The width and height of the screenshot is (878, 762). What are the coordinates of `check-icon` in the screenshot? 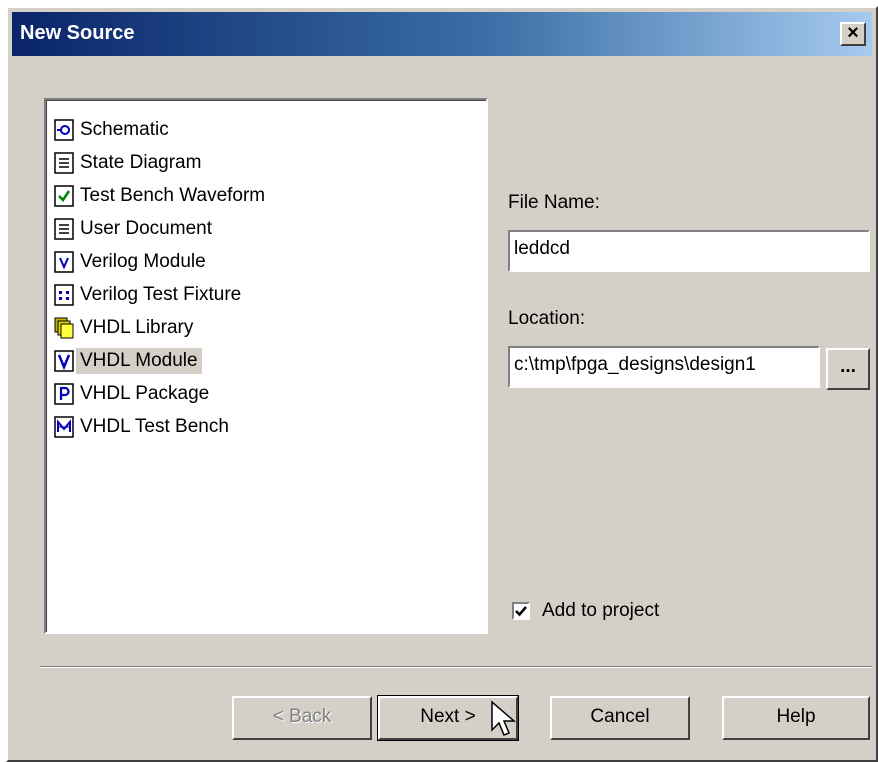 It's located at (64, 196).